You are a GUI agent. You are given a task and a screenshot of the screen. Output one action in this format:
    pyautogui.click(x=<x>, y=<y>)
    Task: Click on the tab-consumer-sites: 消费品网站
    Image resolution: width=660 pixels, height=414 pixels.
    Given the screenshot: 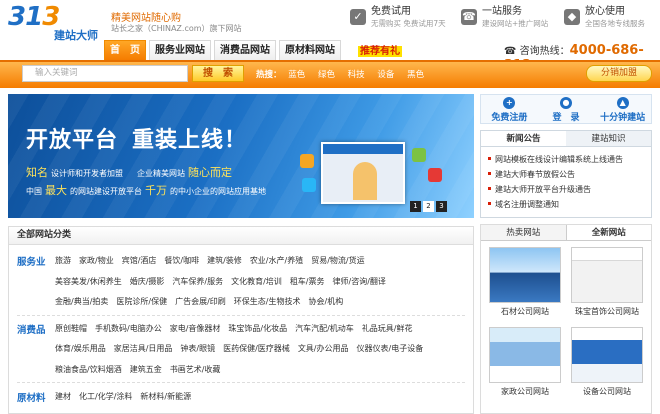 What is the action you would take?
    pyautogui.click(x=245, y=50)
    